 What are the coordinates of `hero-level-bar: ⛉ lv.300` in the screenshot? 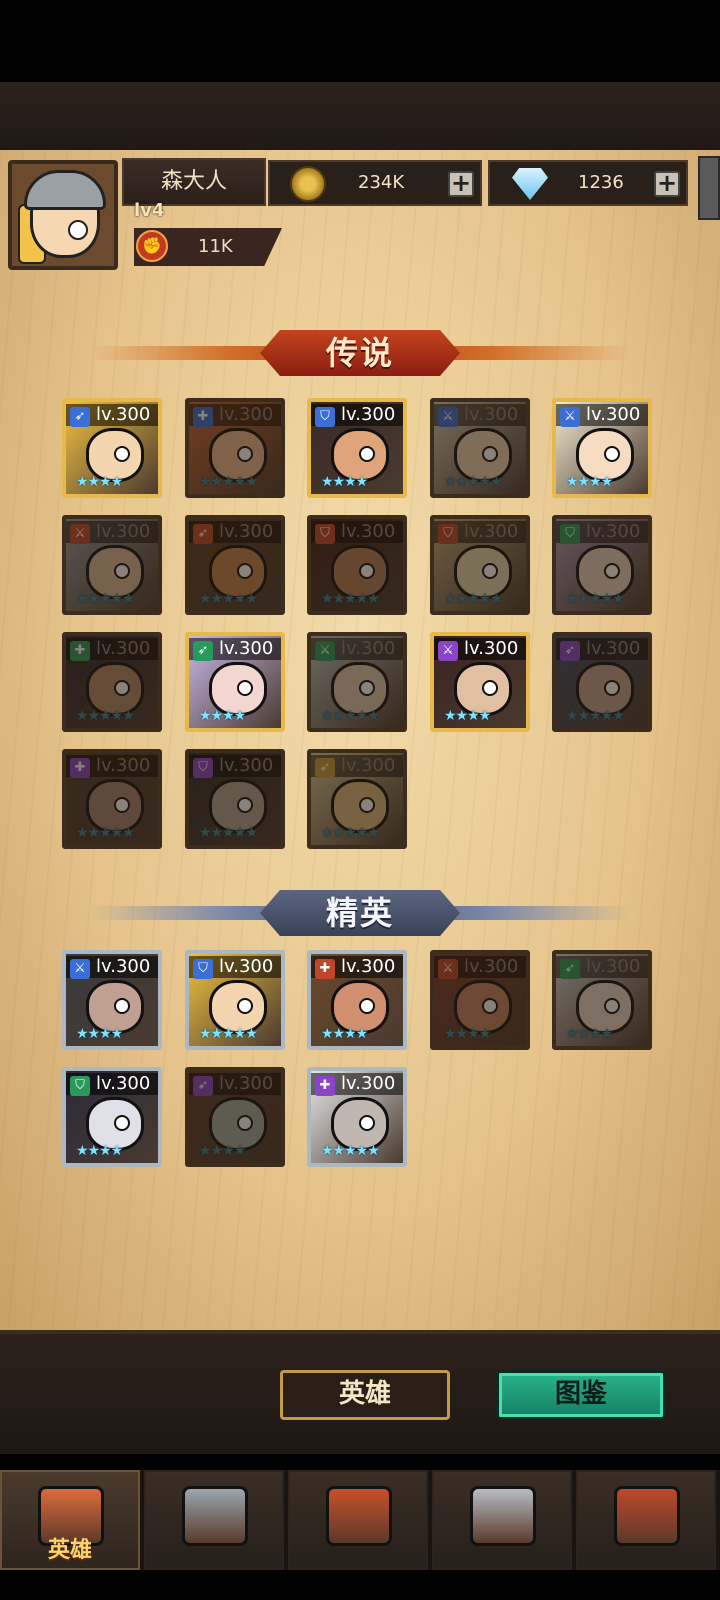 It's located at (235, 766).